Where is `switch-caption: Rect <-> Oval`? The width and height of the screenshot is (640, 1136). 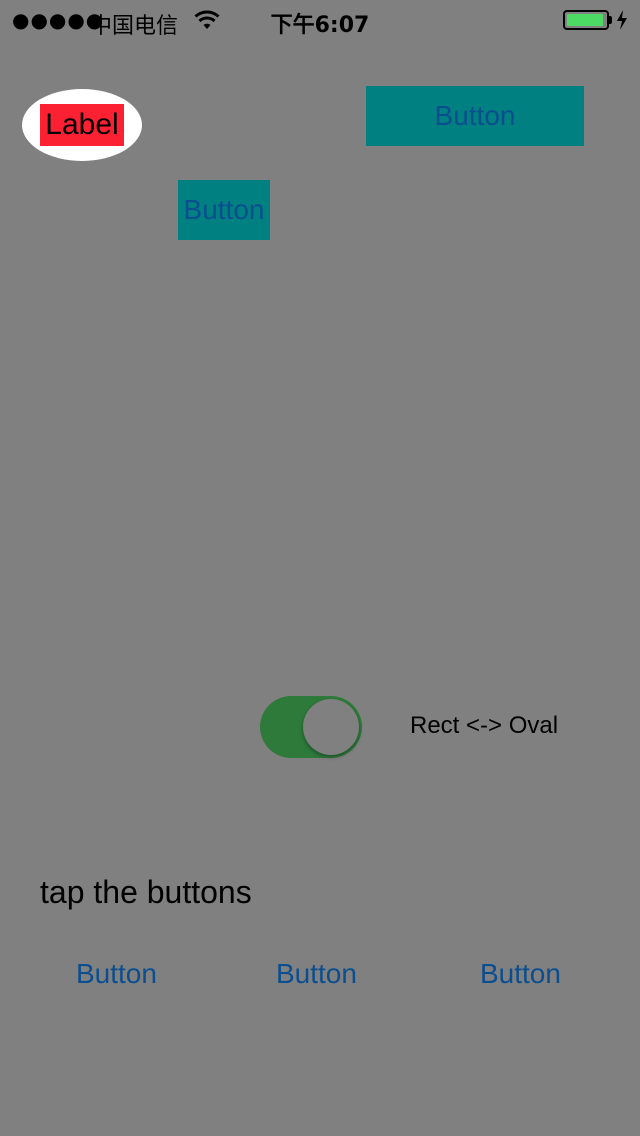
switch-caption: Rect <-> Oval is located at coordinates (484, 725).